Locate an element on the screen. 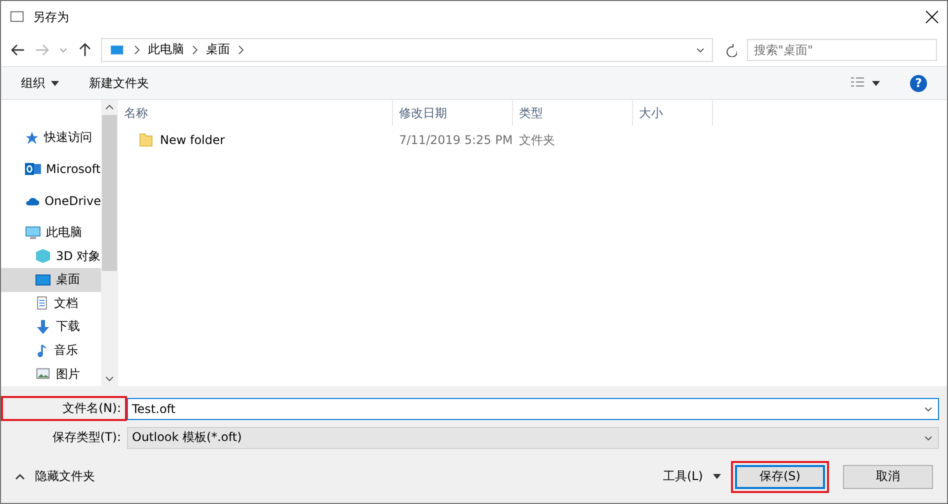 This screenshot has height=504, width=948. new-folder-button: 新建文件夹 is located at coordinates (119, 83).